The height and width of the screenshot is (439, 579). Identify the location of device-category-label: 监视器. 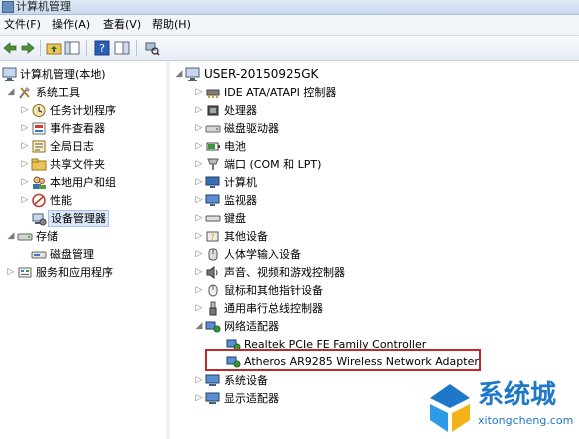
(240, 200).